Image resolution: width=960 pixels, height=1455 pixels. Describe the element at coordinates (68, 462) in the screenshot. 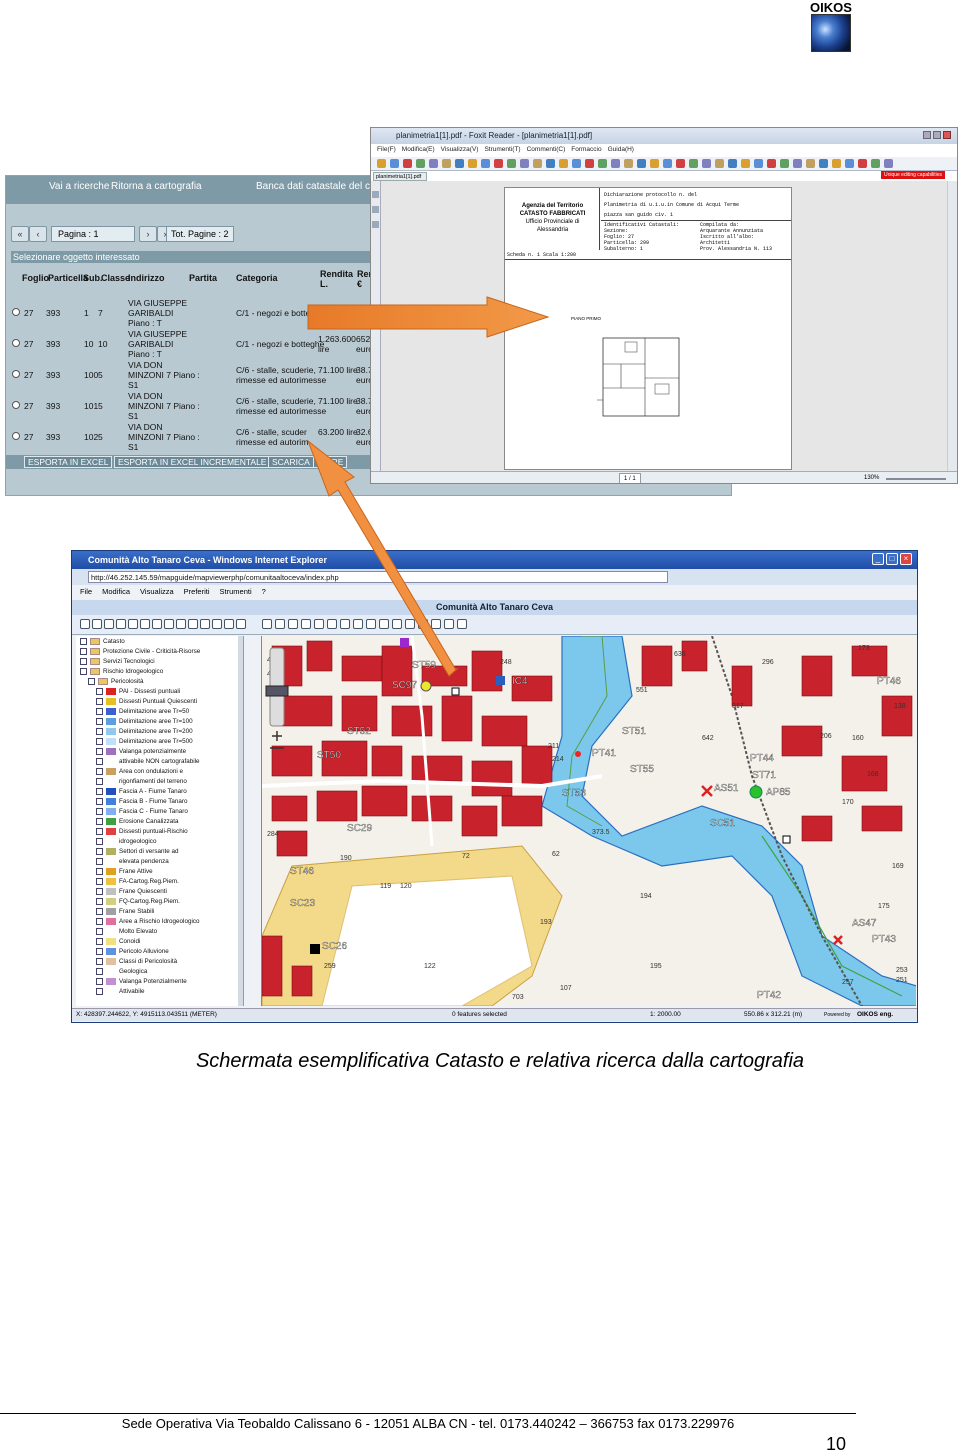

I see `export-excel-button: ESPORTA IN EXCEL` at that location.